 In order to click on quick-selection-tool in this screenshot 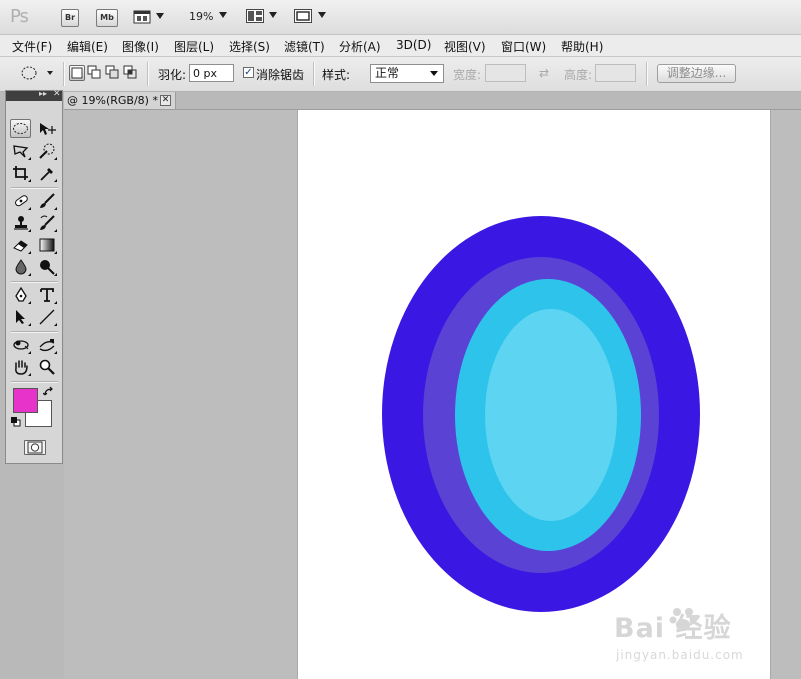, I will do `click(46, 150)`.